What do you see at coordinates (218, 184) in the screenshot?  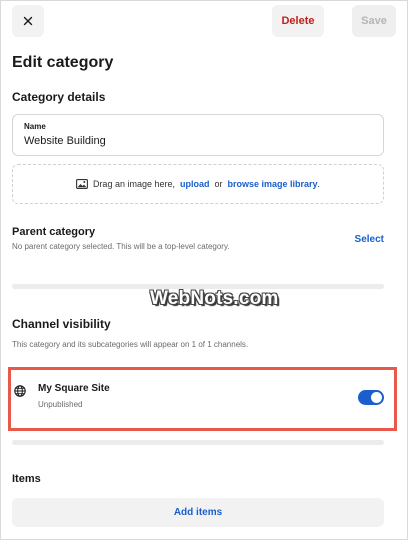 I see `dropzone-or-text: or` at bounding box center [218, 184].